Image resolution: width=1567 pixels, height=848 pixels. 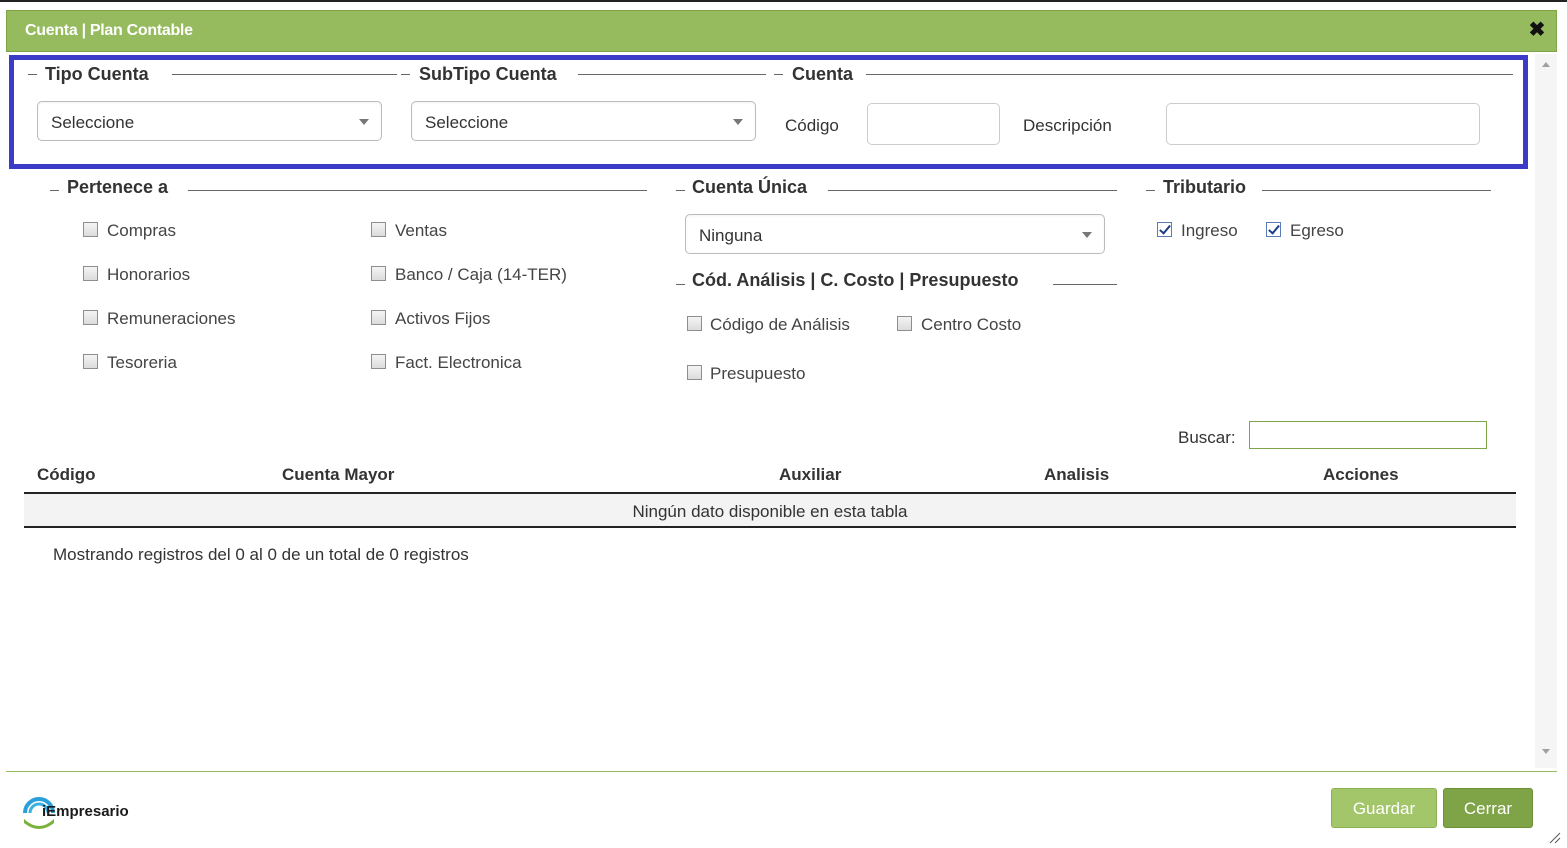 I want to click on logo-text: iEmpresario, so click(x=85, y=811).